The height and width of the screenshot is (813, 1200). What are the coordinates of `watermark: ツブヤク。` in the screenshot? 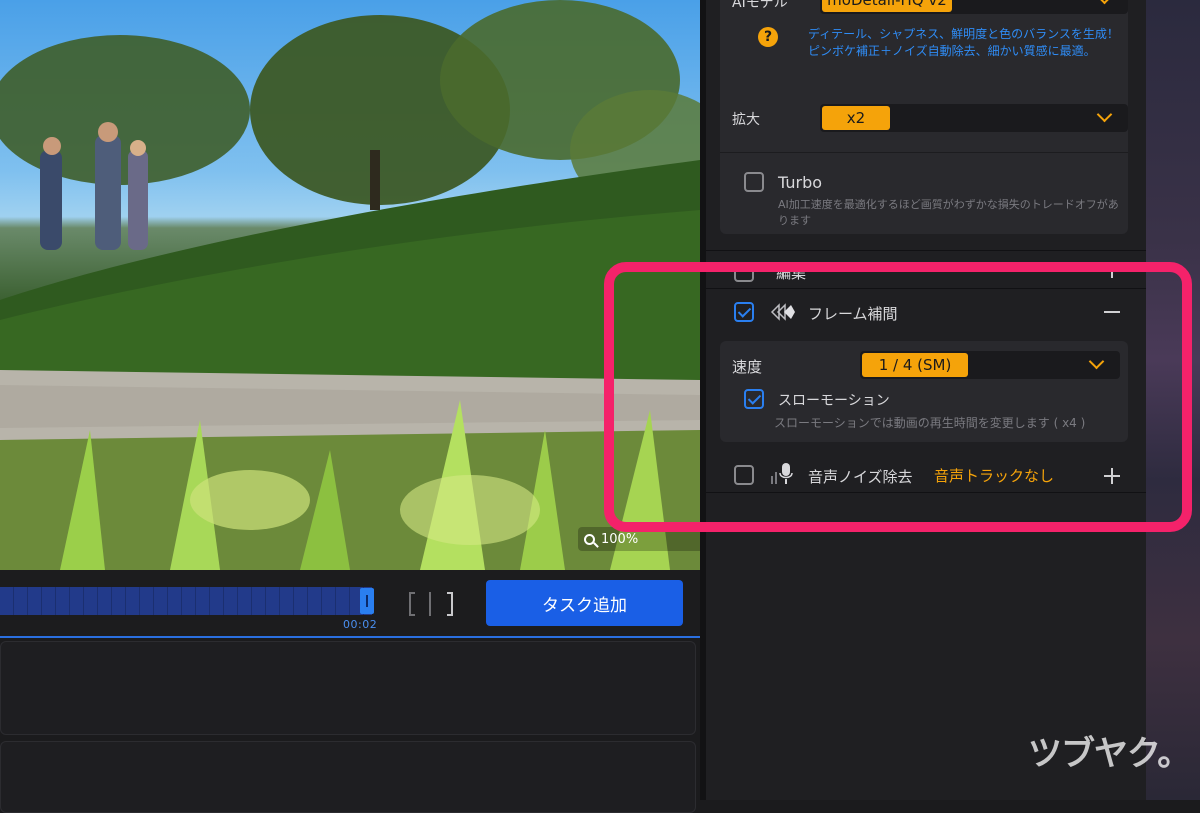 It's located at (1109, 754).